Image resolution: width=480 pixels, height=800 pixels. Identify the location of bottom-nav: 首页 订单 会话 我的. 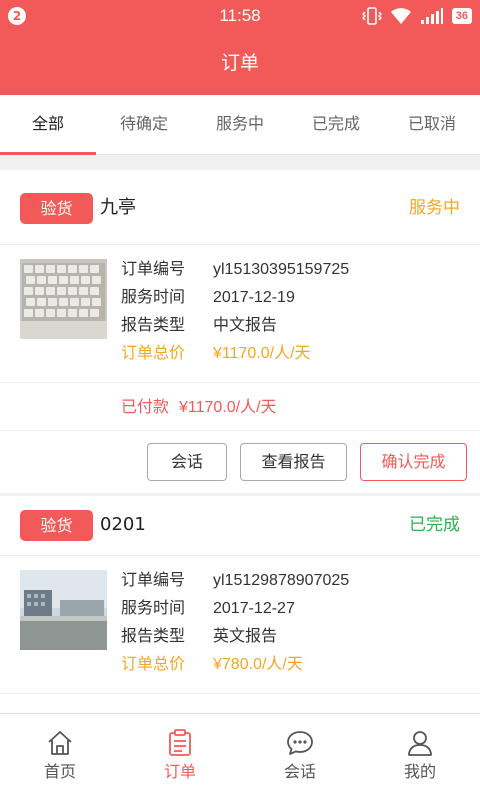
(240, 756).